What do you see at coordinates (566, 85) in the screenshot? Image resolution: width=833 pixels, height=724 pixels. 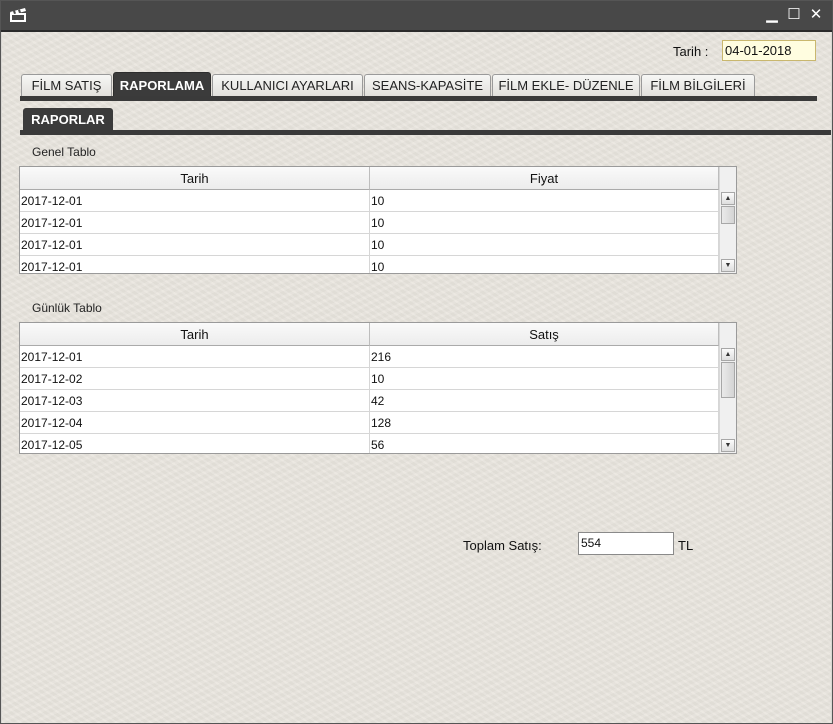 I see `tab-film-ekle-duzenle: FİLM EKLE- DÜZENLE` at bounding box center [566, 85].